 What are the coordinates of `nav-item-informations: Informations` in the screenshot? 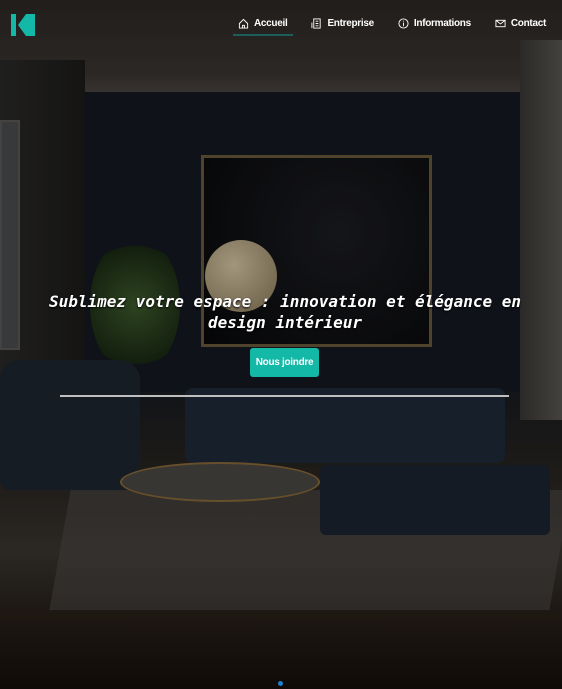 It's located at (434, 23).